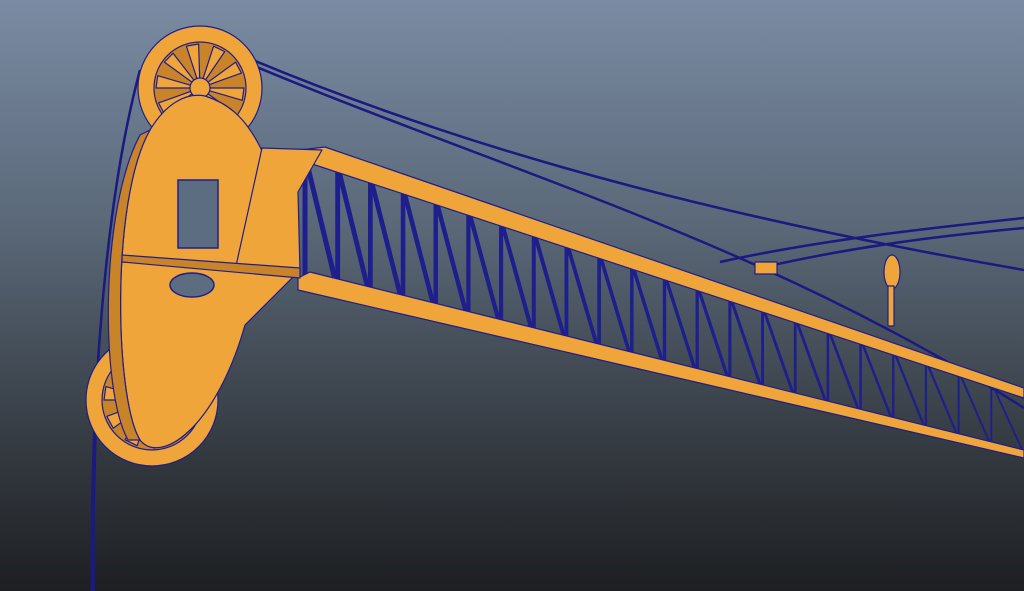 The width and height of the screenshot is (1024, 591). I want to click on pulley-hanger, so click(891, 306).